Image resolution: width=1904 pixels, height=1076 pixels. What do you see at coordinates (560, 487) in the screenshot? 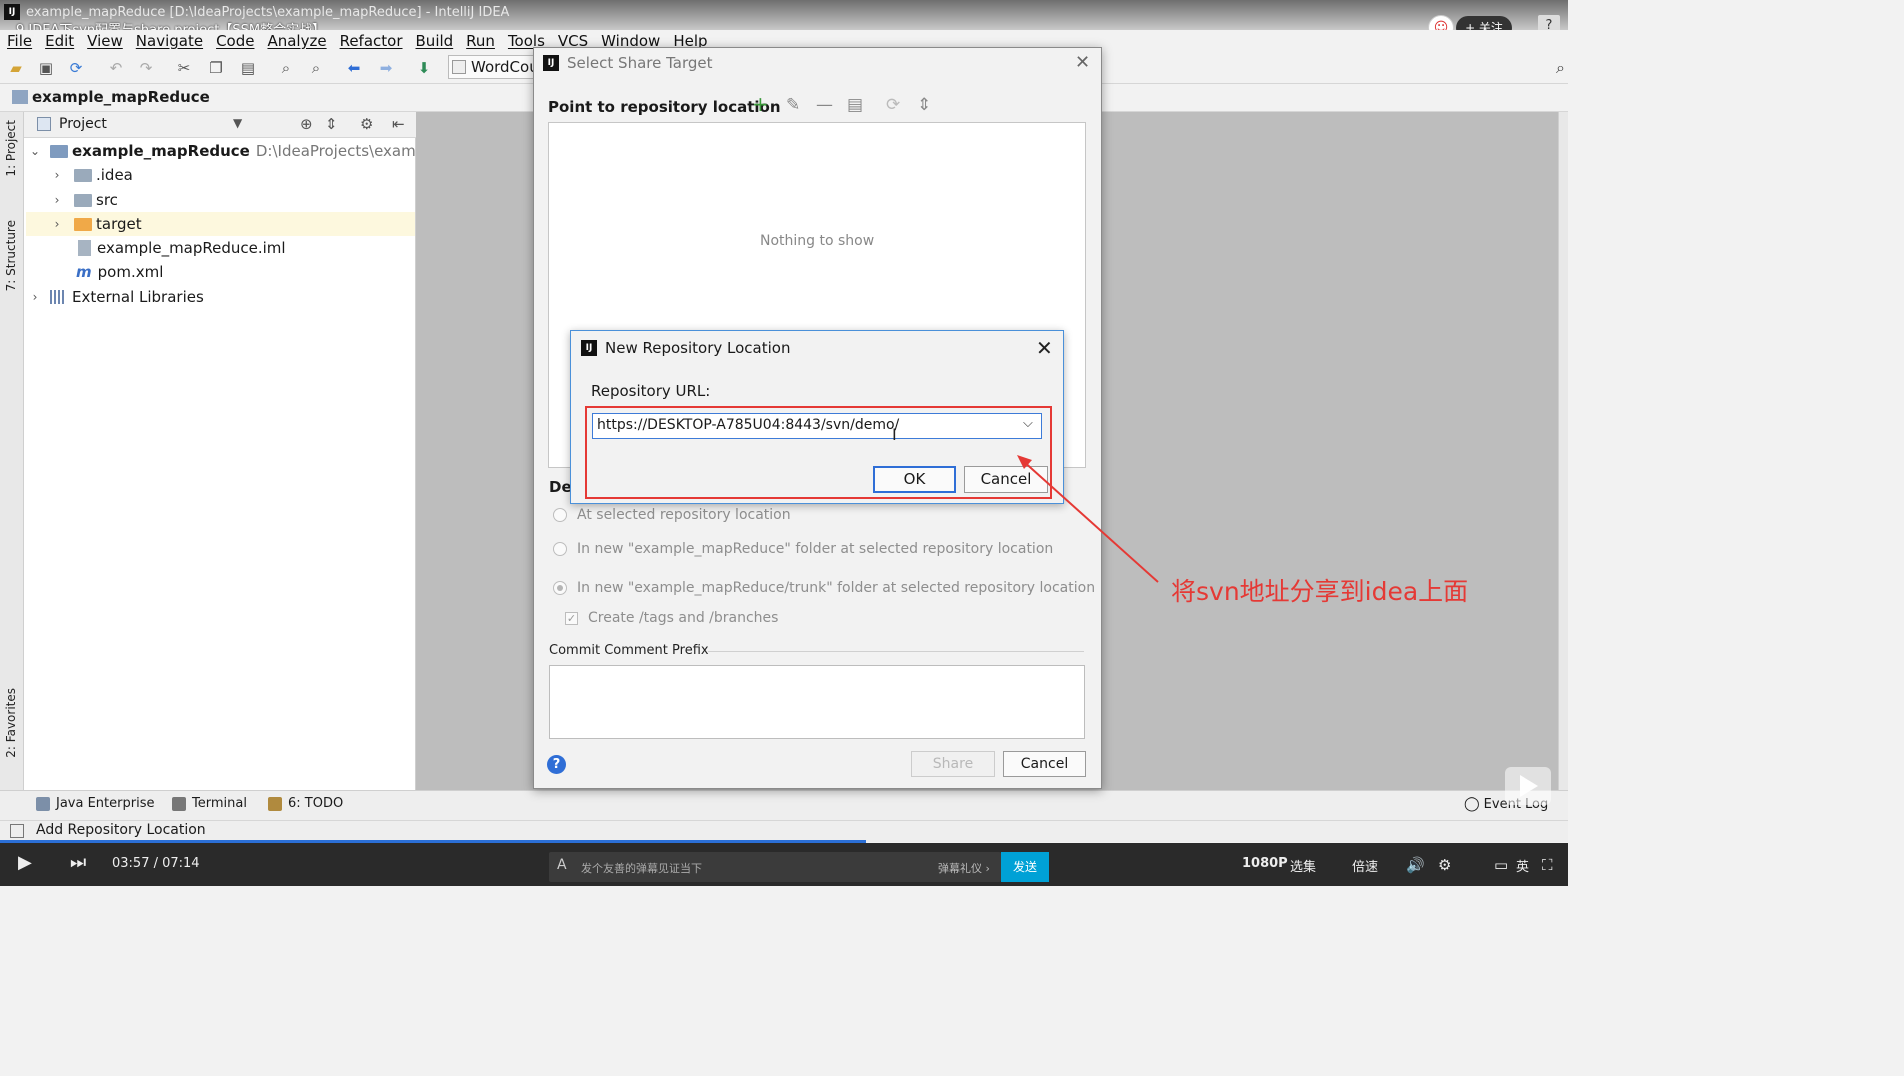
I see `destination-label: De` at bounding box center [560, 487].